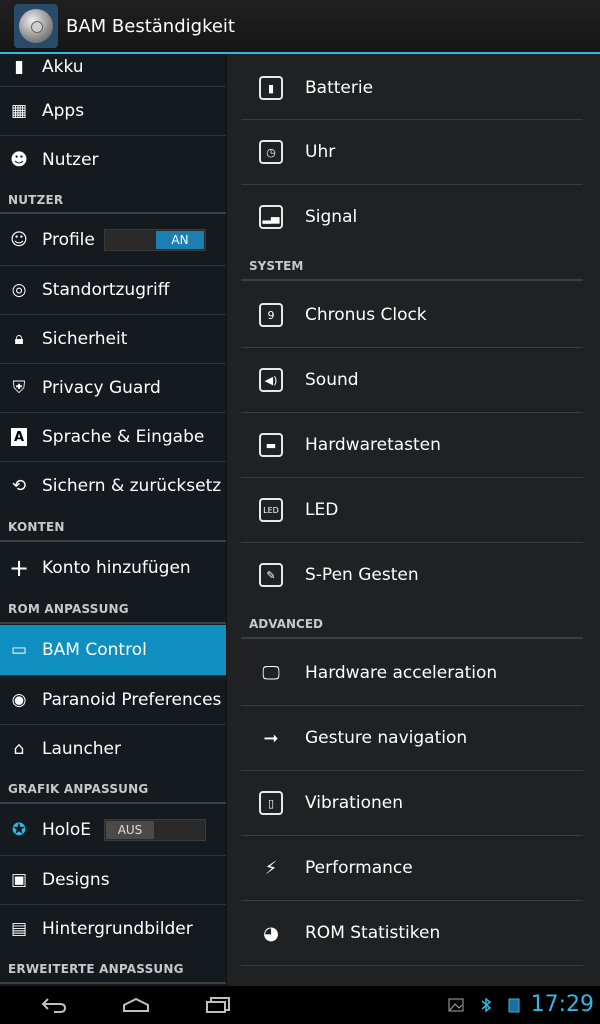 The image size is (600, 1024). I want to click on left-item-privacy-guard: ⛨ Privacy Guard, so click(113, 388).